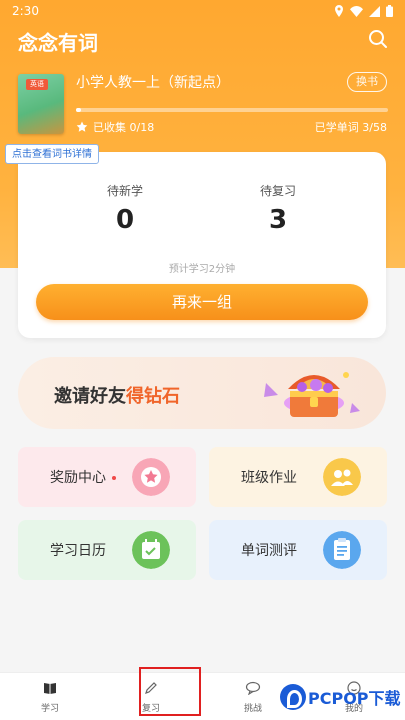  What do you see at coordinates (367, 82) in the screenshot?
I see `change-book-button: 换书` at bounding box center [367, 82].